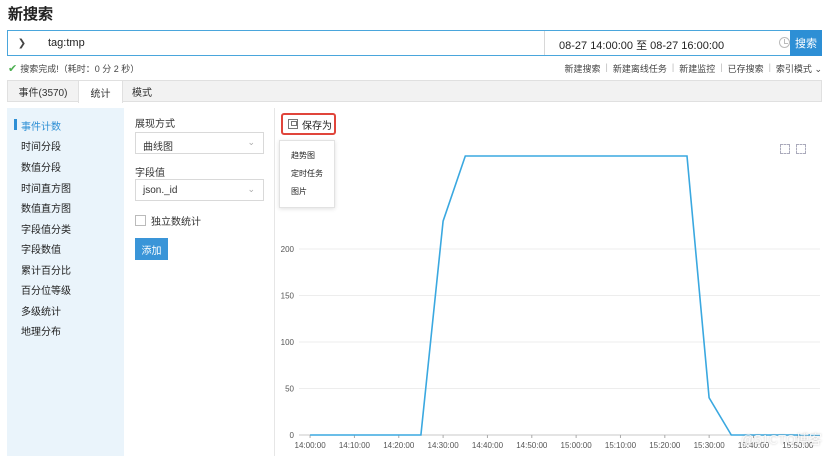 This screenshot has height=456, width=830. I want to click on saved-searches-link: 已存搜索, so click(746, 68).